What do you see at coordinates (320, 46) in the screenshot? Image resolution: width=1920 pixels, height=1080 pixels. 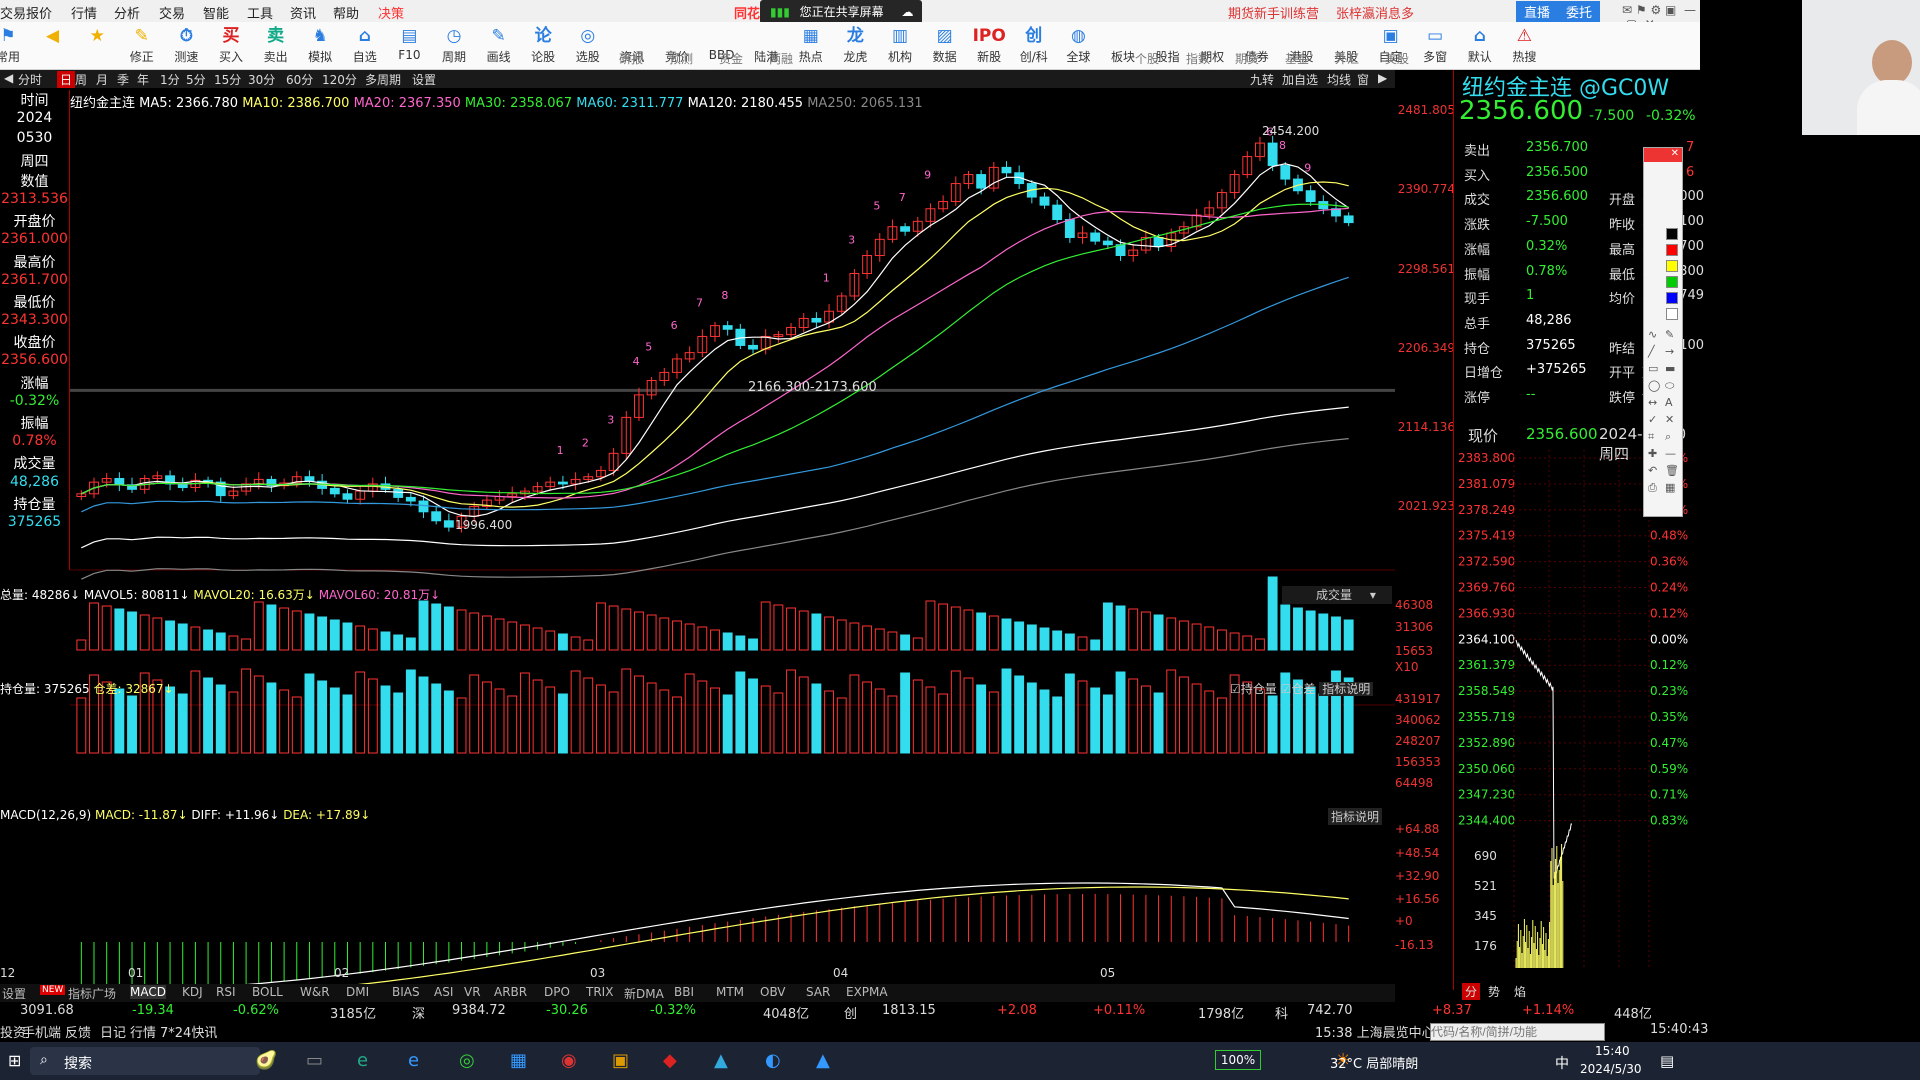 I see `toolbar-button: ♞ 模拟` at bounding box center [320, 46].